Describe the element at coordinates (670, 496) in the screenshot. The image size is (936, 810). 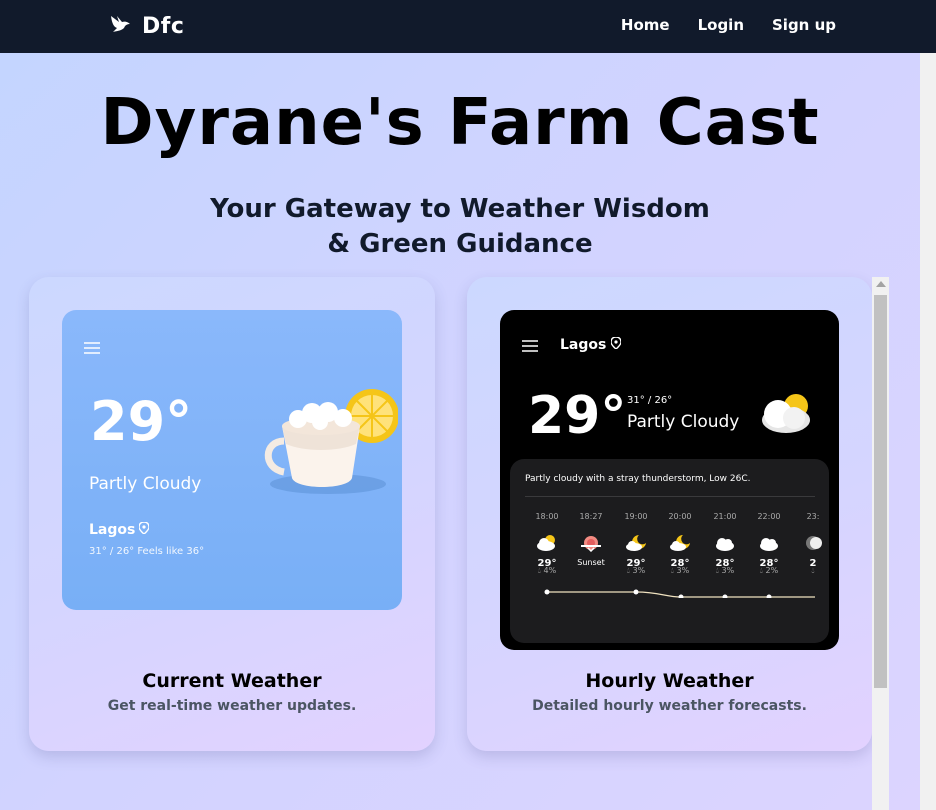
I see `divider` at that location.